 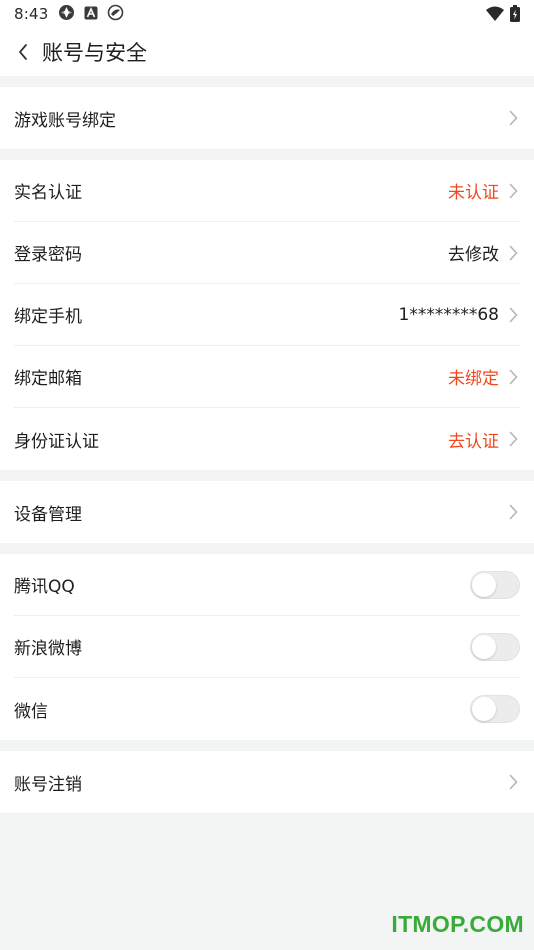 I want to click on row-value: 未认证, so click(x=473, y=193).